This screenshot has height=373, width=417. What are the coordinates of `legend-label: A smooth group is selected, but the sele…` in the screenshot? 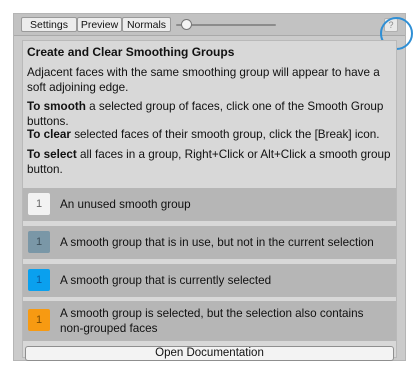 It's located at (212, 321).